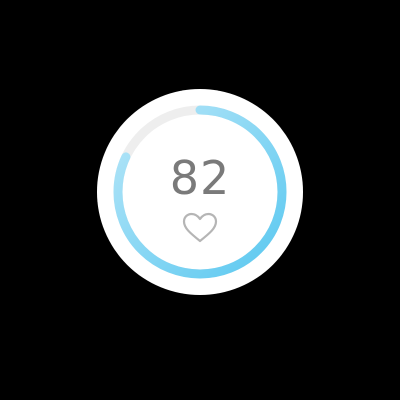 The width and height of the screenshot is (400, 400). What do you see at coordinates (200, 178) in the screenshot?
I see `dial-value: 82` at bounding box center [200, 178].